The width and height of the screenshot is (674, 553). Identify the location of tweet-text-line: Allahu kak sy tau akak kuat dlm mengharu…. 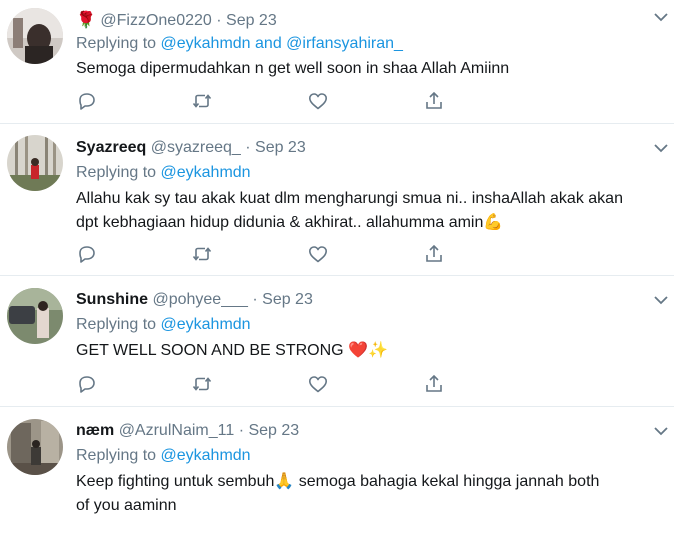
(349, 198).